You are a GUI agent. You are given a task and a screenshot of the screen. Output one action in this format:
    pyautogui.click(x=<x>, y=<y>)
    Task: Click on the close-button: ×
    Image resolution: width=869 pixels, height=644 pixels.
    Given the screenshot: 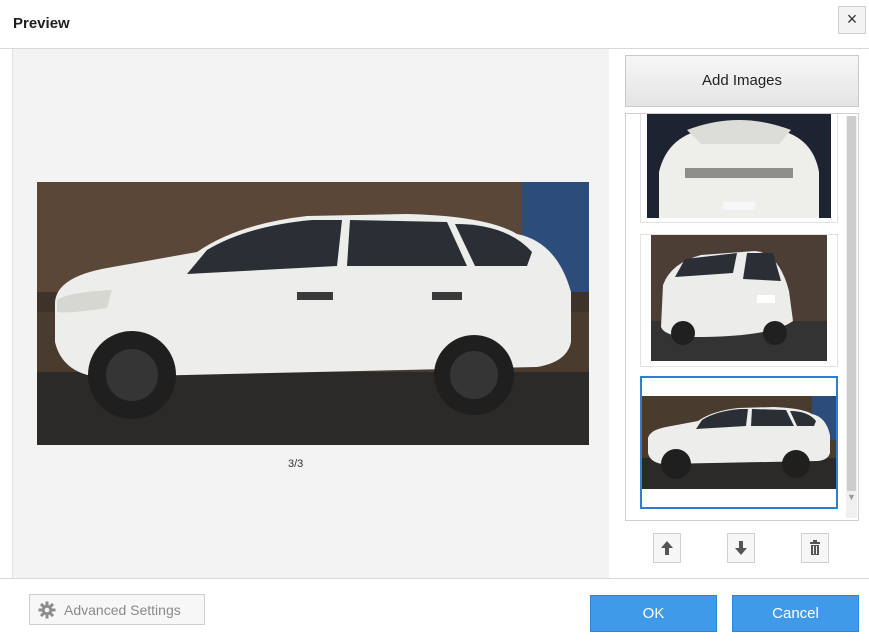 What is the action you would take?
    pyautogui.click(x=852, y=20)
    